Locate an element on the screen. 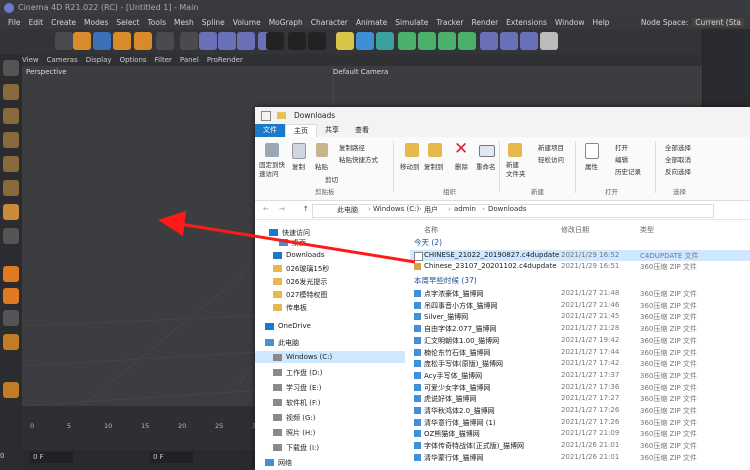 This screenshot has width=750, height=470. new-item-button: 新建项目 is located at coordinates (551, 147).